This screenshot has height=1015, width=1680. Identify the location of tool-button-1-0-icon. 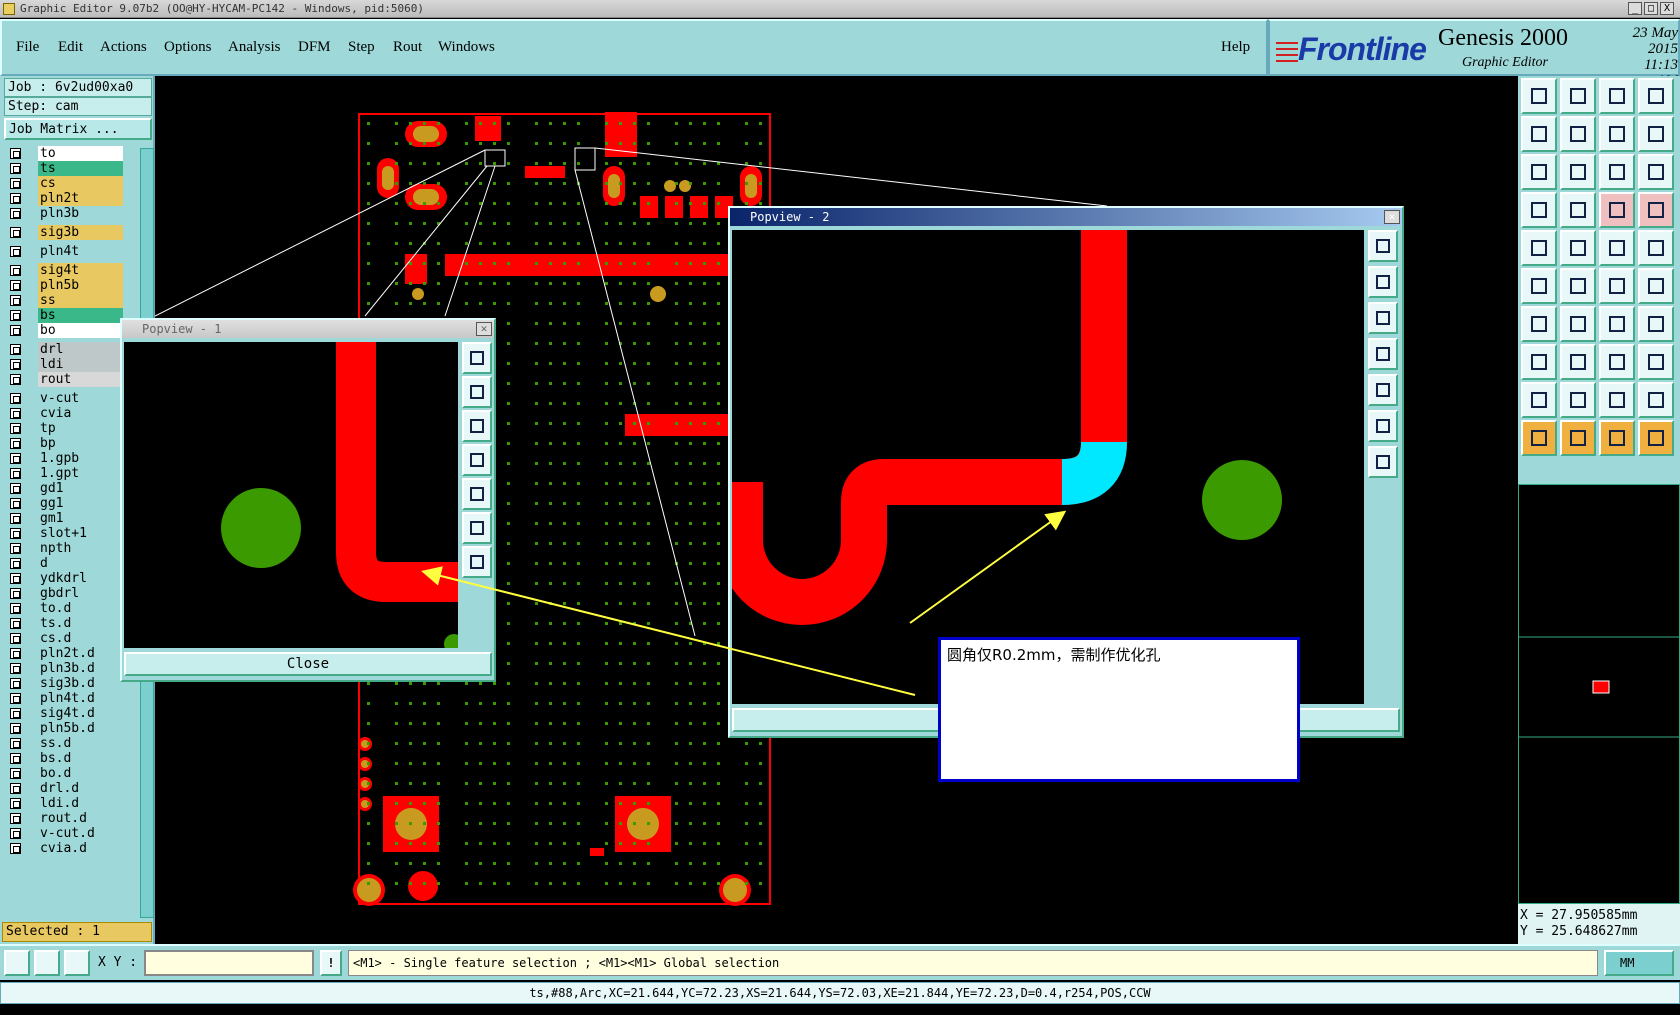
(1539, 134).